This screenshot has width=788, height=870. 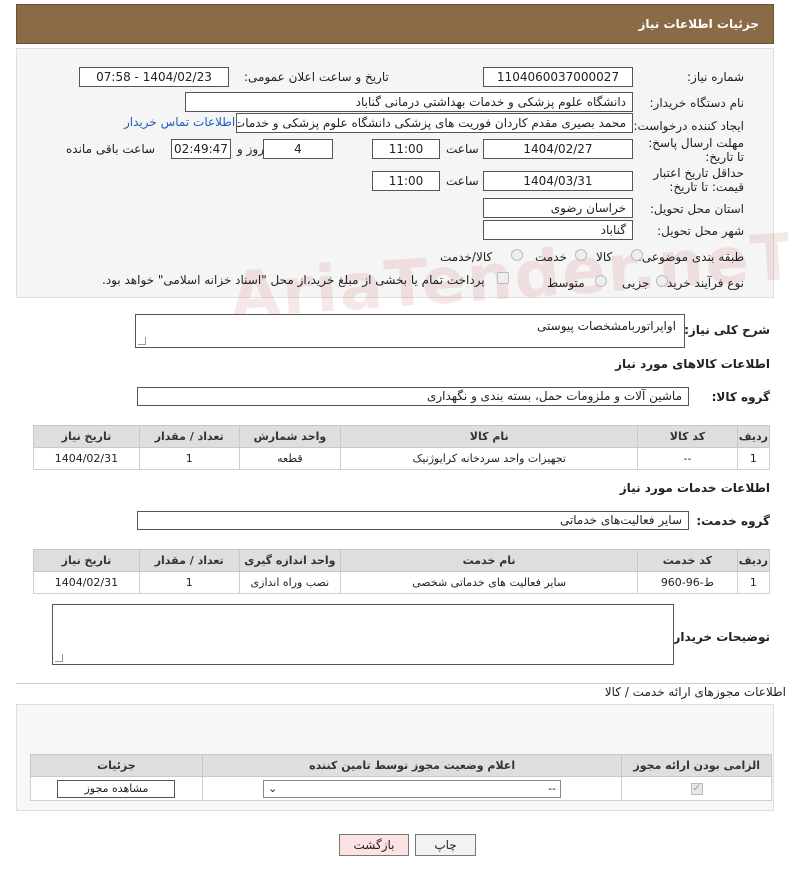 I want to click on table-row: ✓ ⌄ -- مشاهده مجوز, so click(x=401, y=788).